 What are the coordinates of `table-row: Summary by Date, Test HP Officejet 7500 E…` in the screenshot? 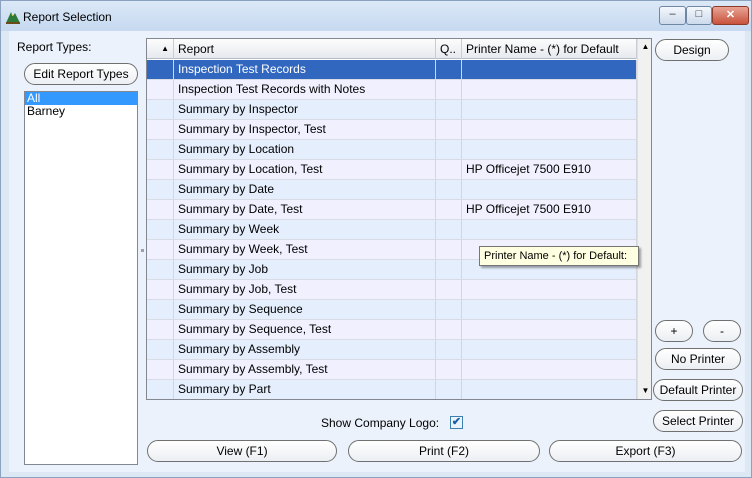 It's located at (392, 210).